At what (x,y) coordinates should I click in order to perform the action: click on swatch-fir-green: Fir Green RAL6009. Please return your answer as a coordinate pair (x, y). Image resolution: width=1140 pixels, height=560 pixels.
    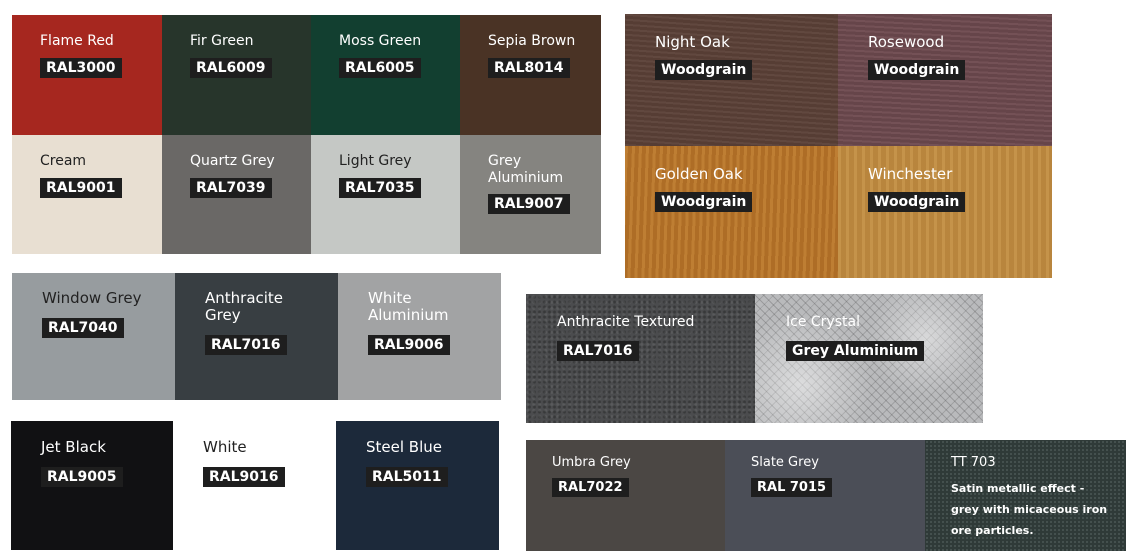
    Looking at the image, I should click on (236, 75).